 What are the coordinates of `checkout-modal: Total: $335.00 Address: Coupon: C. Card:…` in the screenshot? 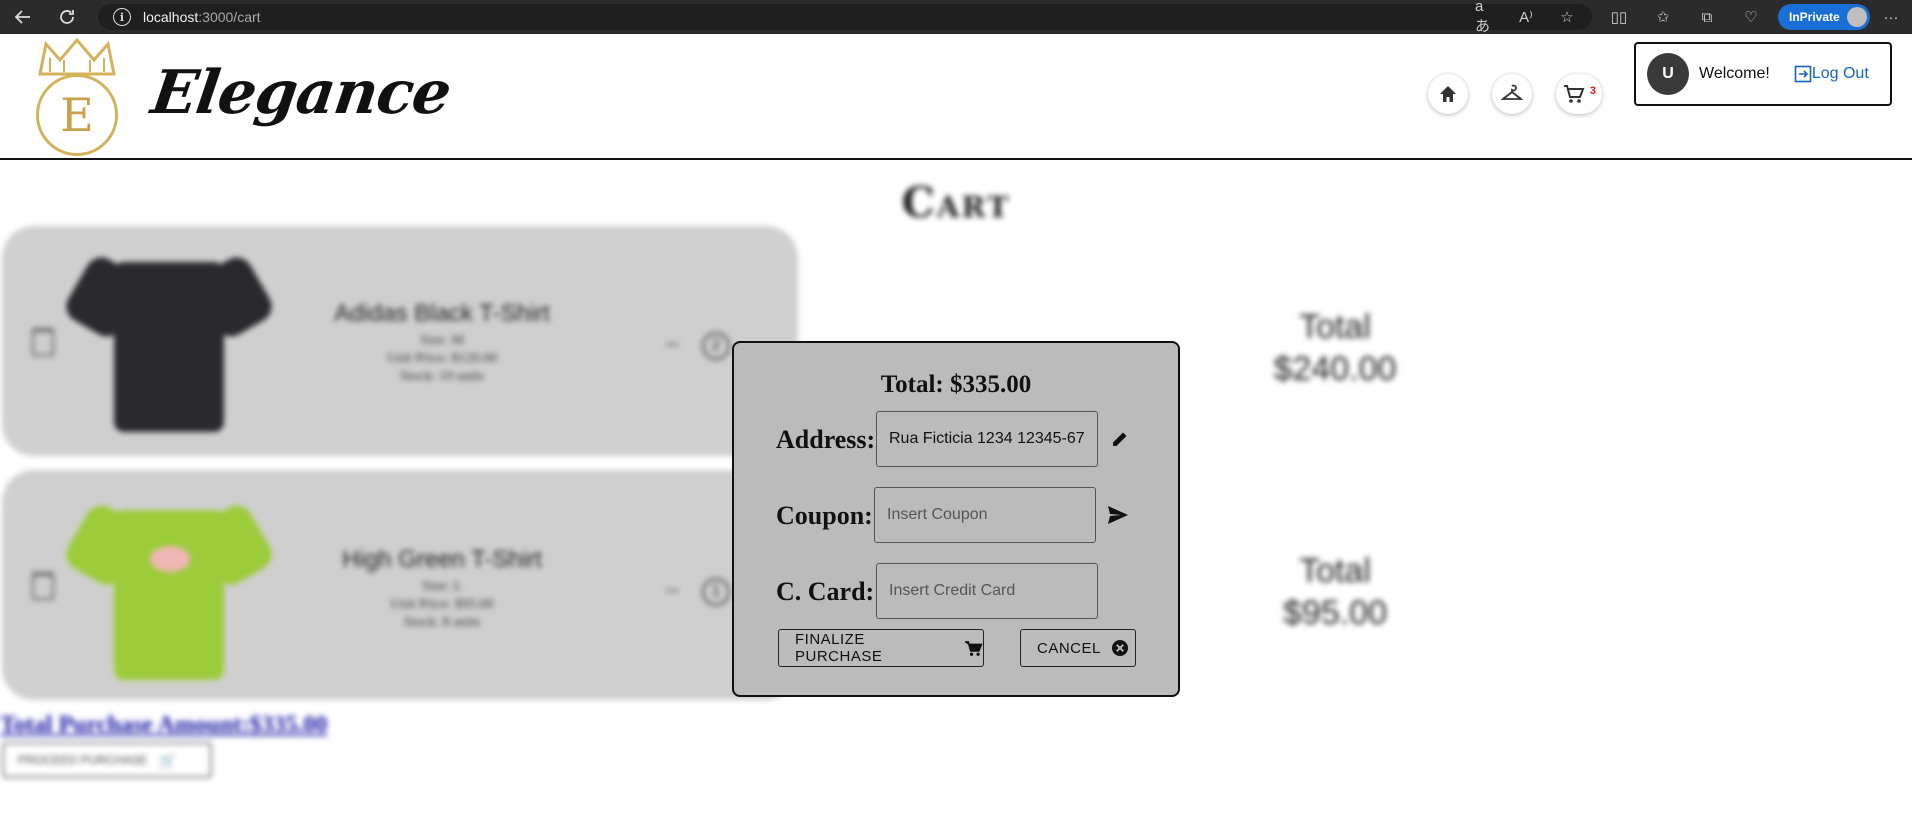 It's located at (956, 519).